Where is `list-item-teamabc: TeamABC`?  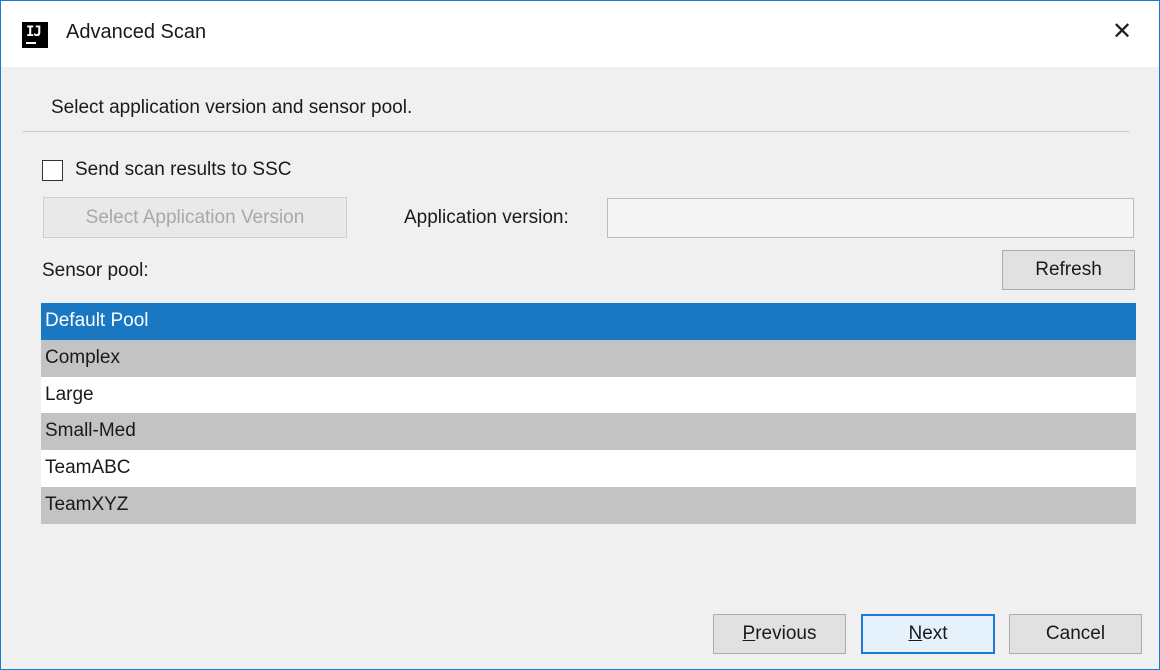 list-item-teamabc: TeamABC is located at coordinates (588, 468).